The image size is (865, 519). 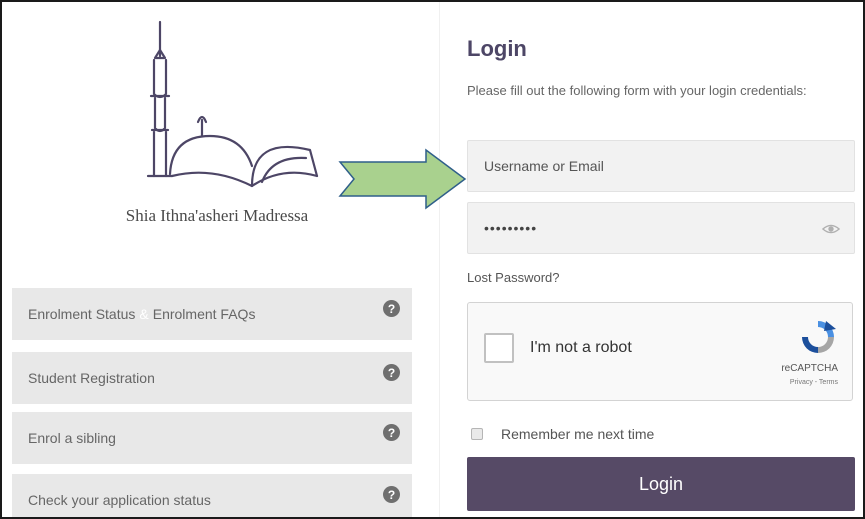 I want to click on password-value: •••••••••, so click(x=511, y=228).